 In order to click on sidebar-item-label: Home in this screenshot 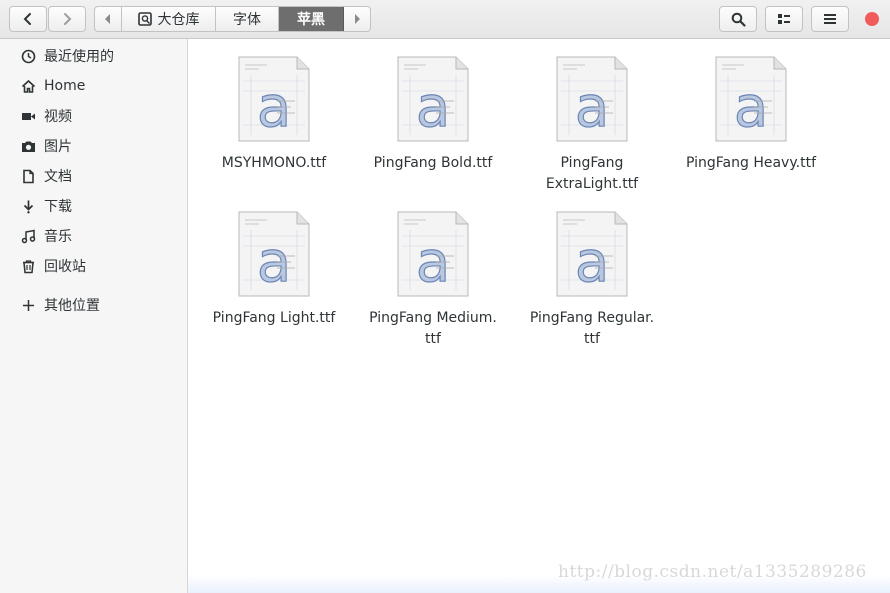, I will do `click(65, 86)`.